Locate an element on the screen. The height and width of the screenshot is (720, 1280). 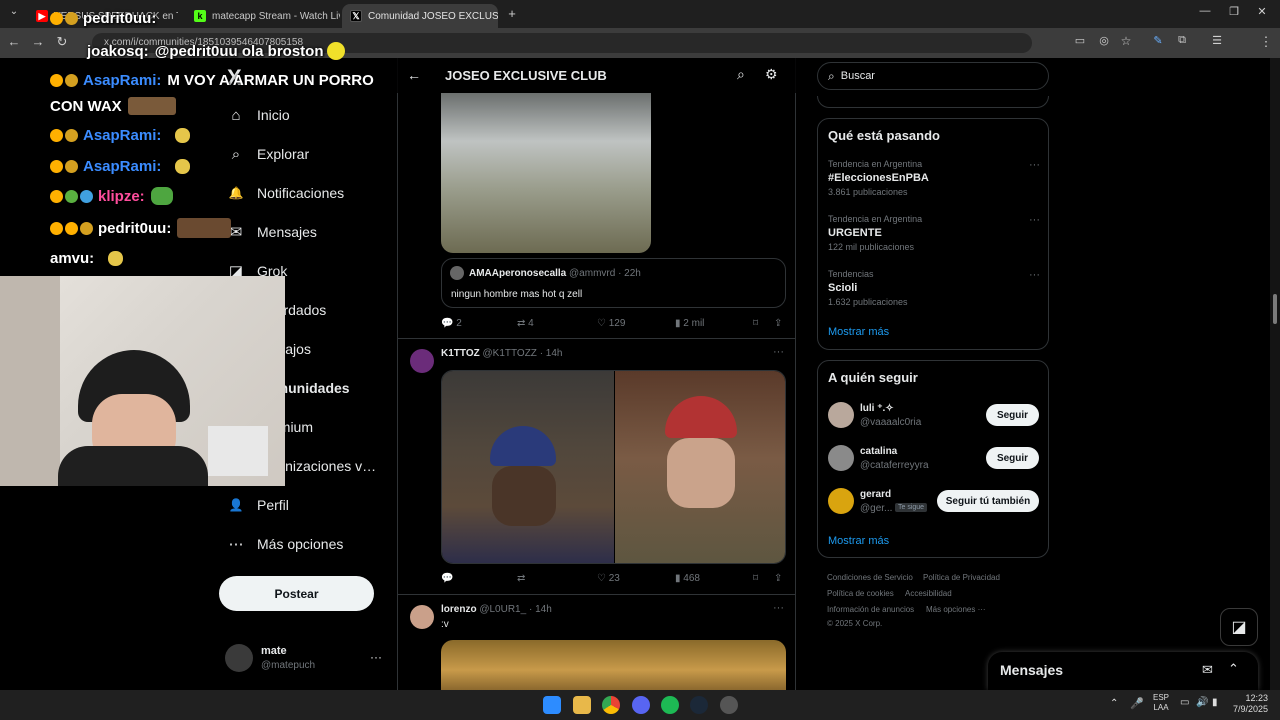
footer-cookies: Política de cookies is located at coordinates (860, 593).